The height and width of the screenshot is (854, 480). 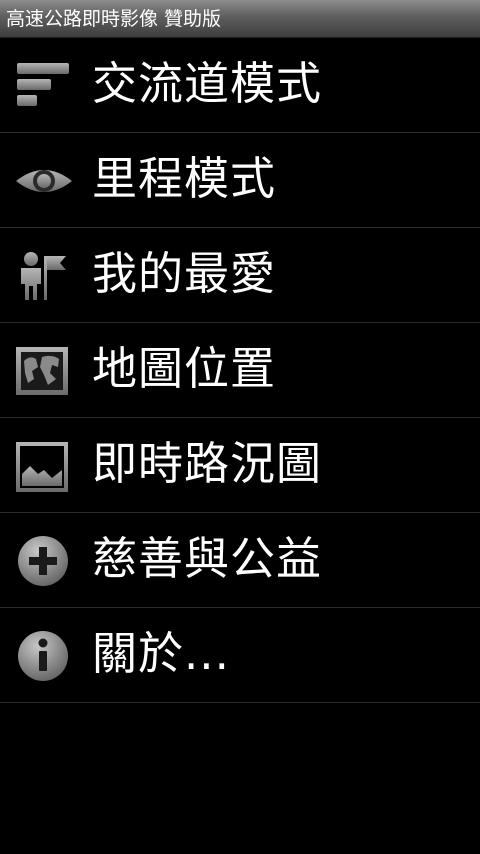 I want to click on interchange-list-icon, so click(x=44, y=86).